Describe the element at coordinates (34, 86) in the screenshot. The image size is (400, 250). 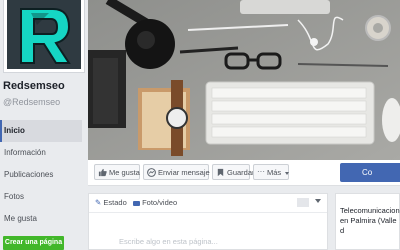
I see `page-name: Redsemseo` at that location.